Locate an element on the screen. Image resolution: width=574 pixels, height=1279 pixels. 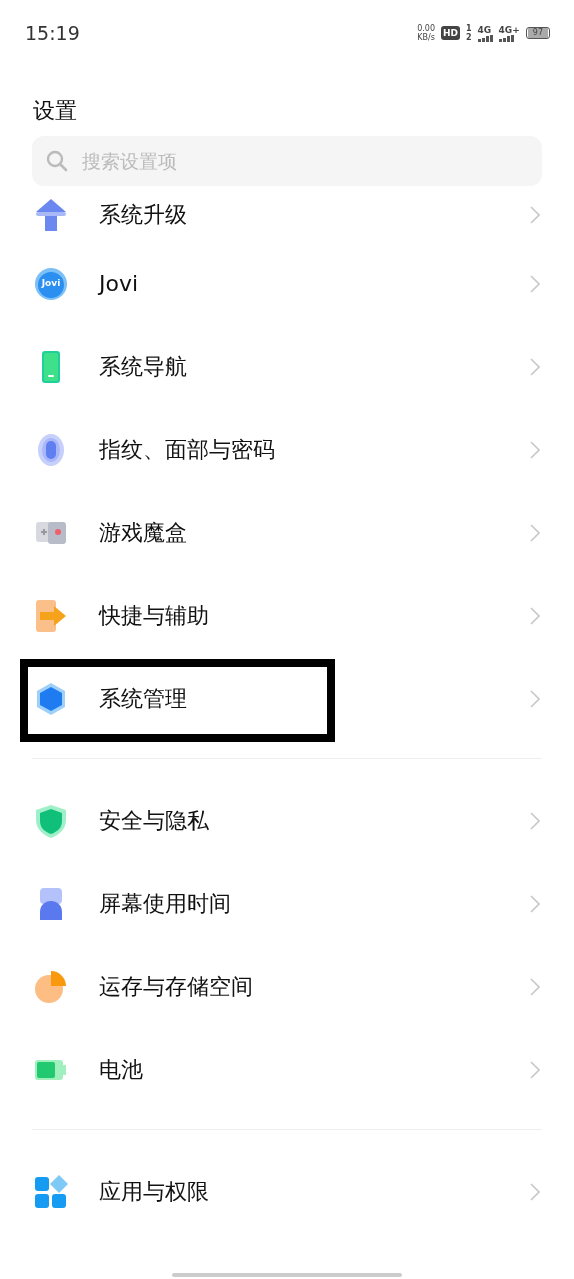
network-type: 4G+ is located at coordinates (509, 29).